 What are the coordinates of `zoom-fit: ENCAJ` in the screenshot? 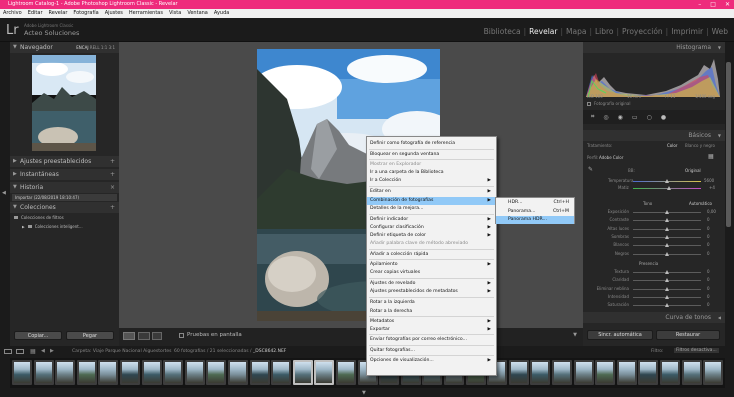 It's located at (82, 47).